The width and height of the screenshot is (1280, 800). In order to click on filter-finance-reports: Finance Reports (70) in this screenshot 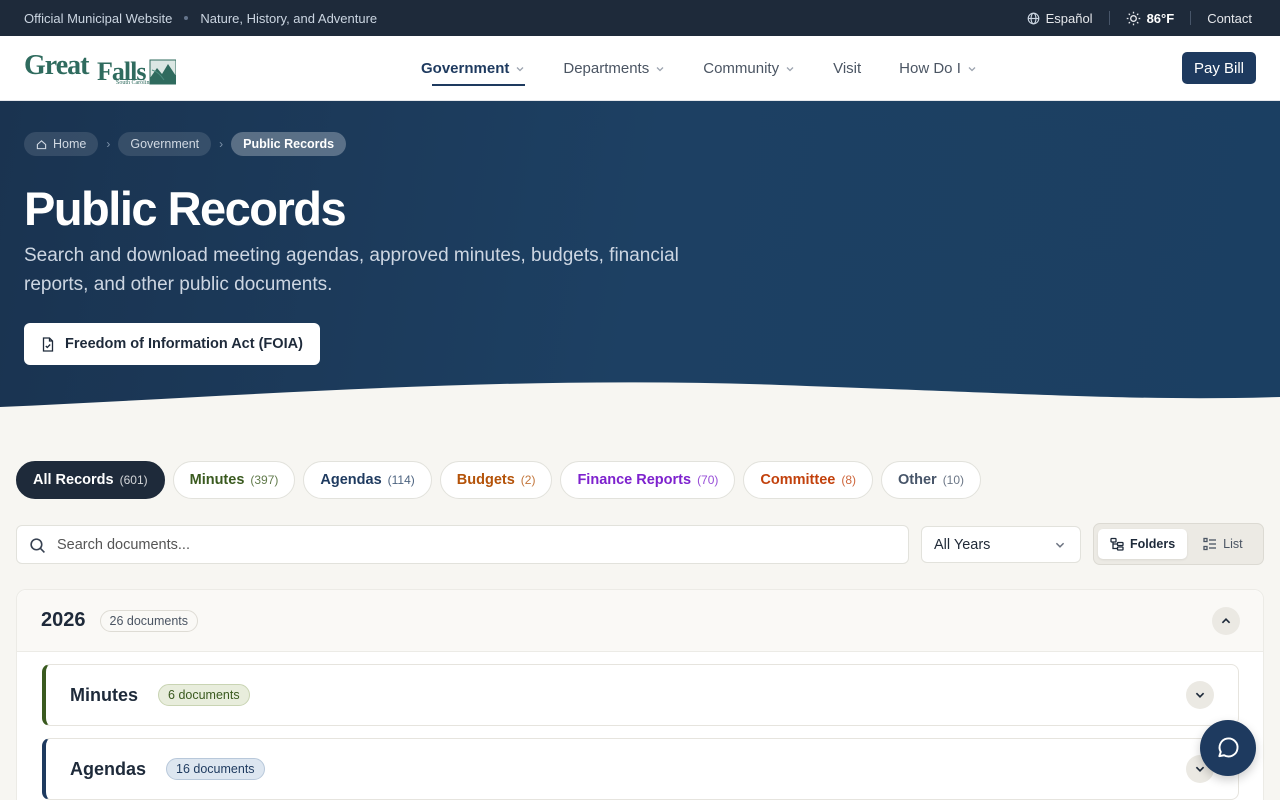, I will do `click(648, 480)`.